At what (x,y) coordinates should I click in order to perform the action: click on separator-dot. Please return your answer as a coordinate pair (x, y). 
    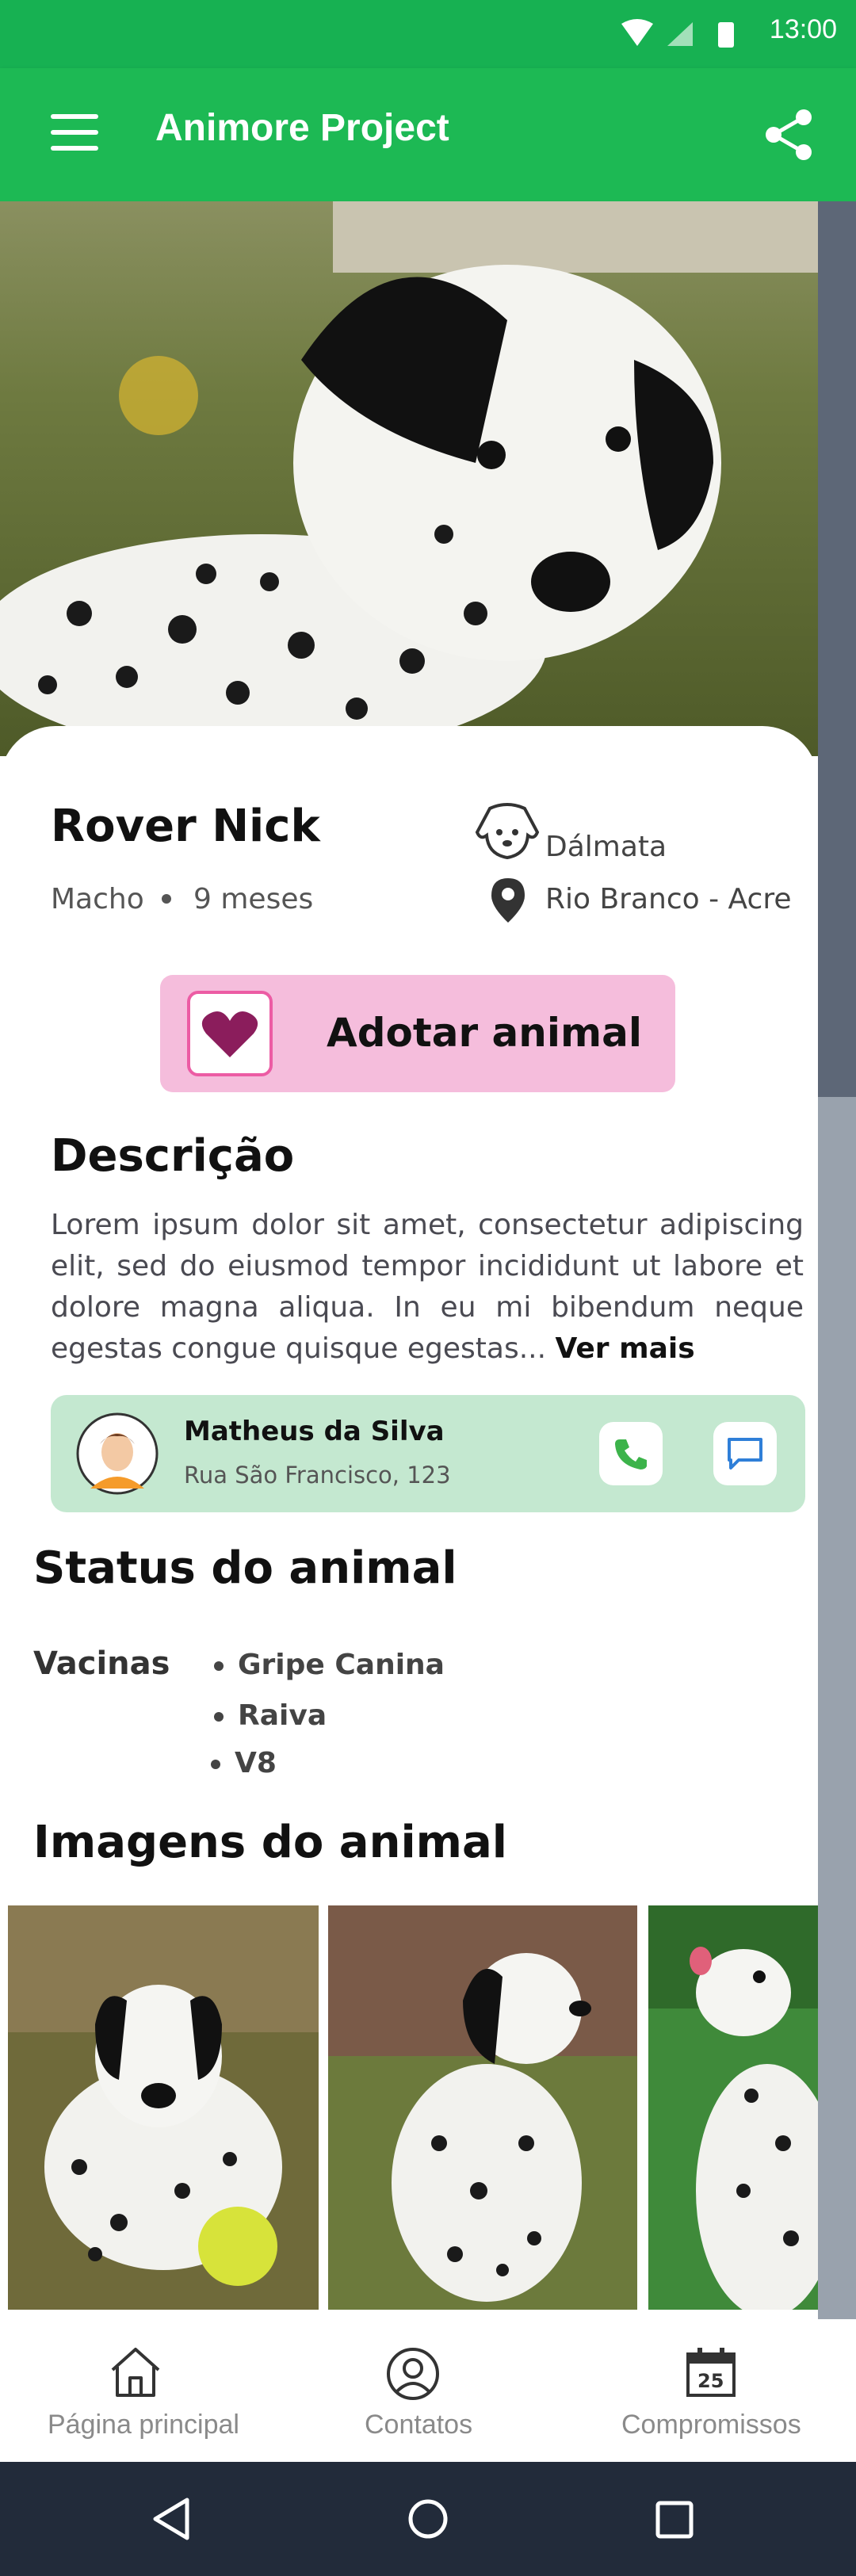
    Looking at the image, I should click on (166, 899).